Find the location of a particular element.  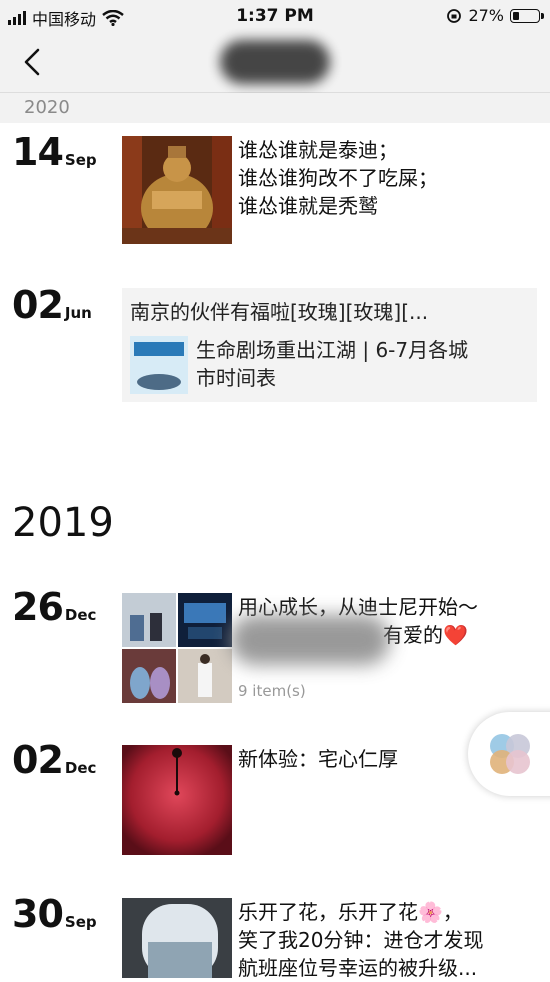

post-text-line: 笑了我20分钟：进仓才发现 is located at coordinates (361, 940).